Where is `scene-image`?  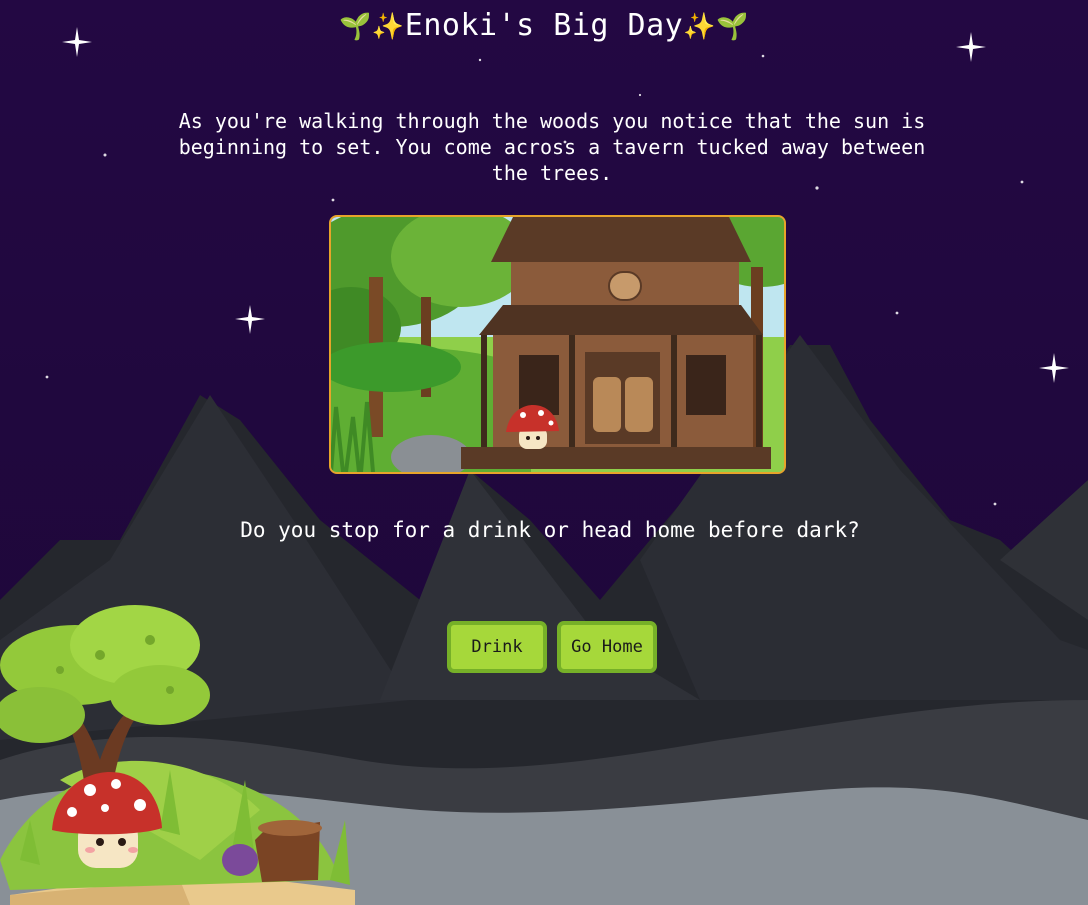
scene-image is located at coordinates (557, 344).